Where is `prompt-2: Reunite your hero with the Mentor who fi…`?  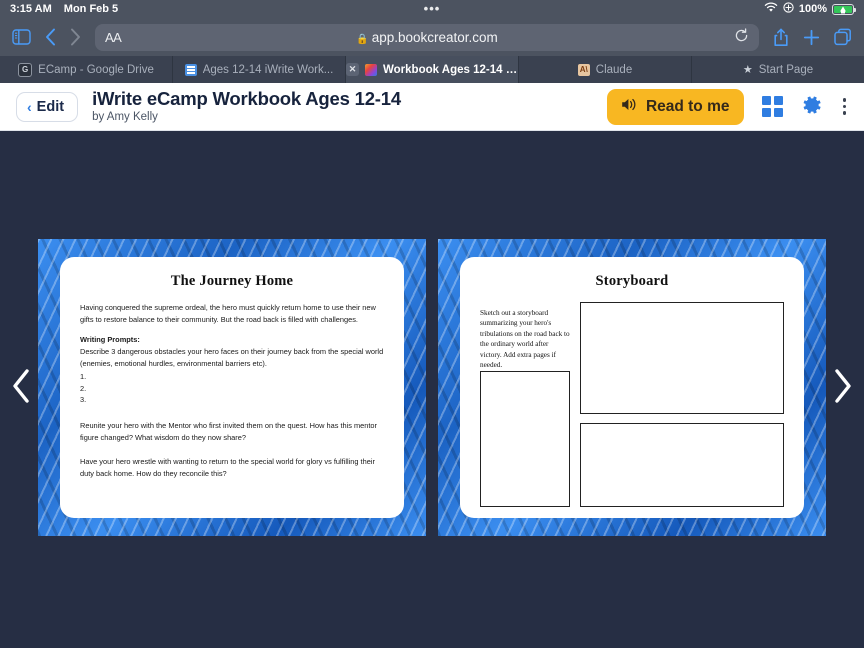 prompt-2: Reunite your hero with the Mentor who fi… is located at coordinates (229, 431).